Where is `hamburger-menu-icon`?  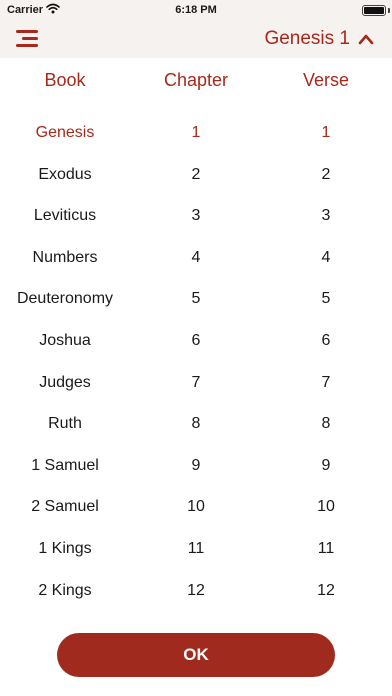
hamburger-menu-icon is located at coordinates (28, 39).